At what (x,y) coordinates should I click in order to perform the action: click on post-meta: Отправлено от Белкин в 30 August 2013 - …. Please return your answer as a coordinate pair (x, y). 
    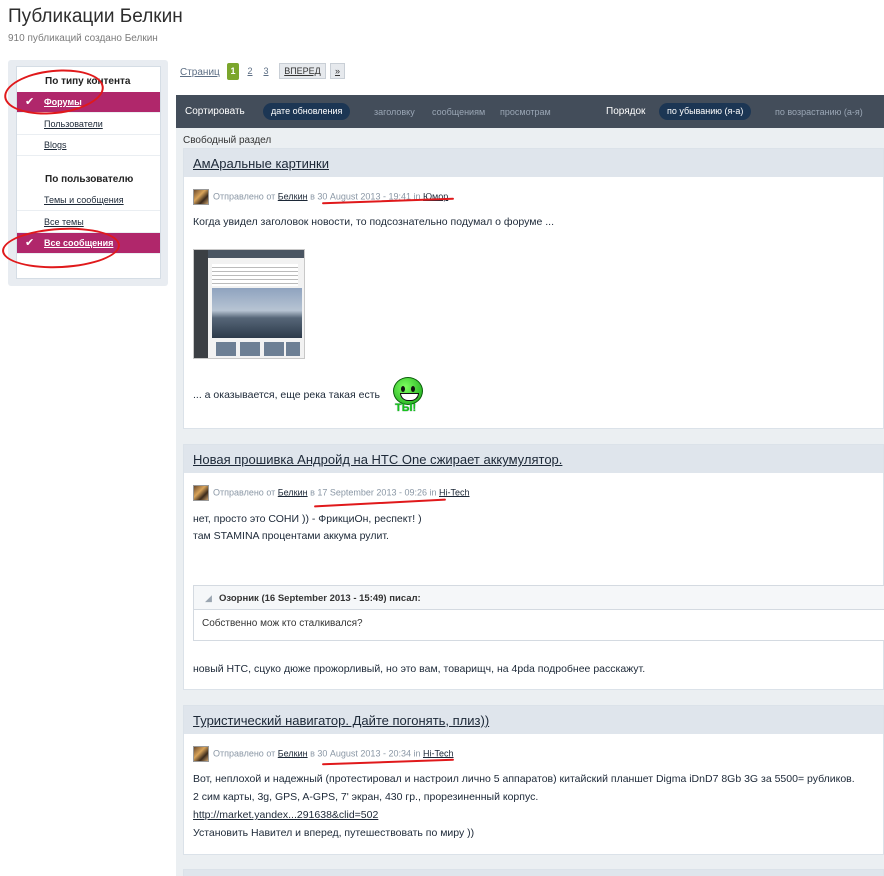
    Looking at the image, I should click on (320, 197).